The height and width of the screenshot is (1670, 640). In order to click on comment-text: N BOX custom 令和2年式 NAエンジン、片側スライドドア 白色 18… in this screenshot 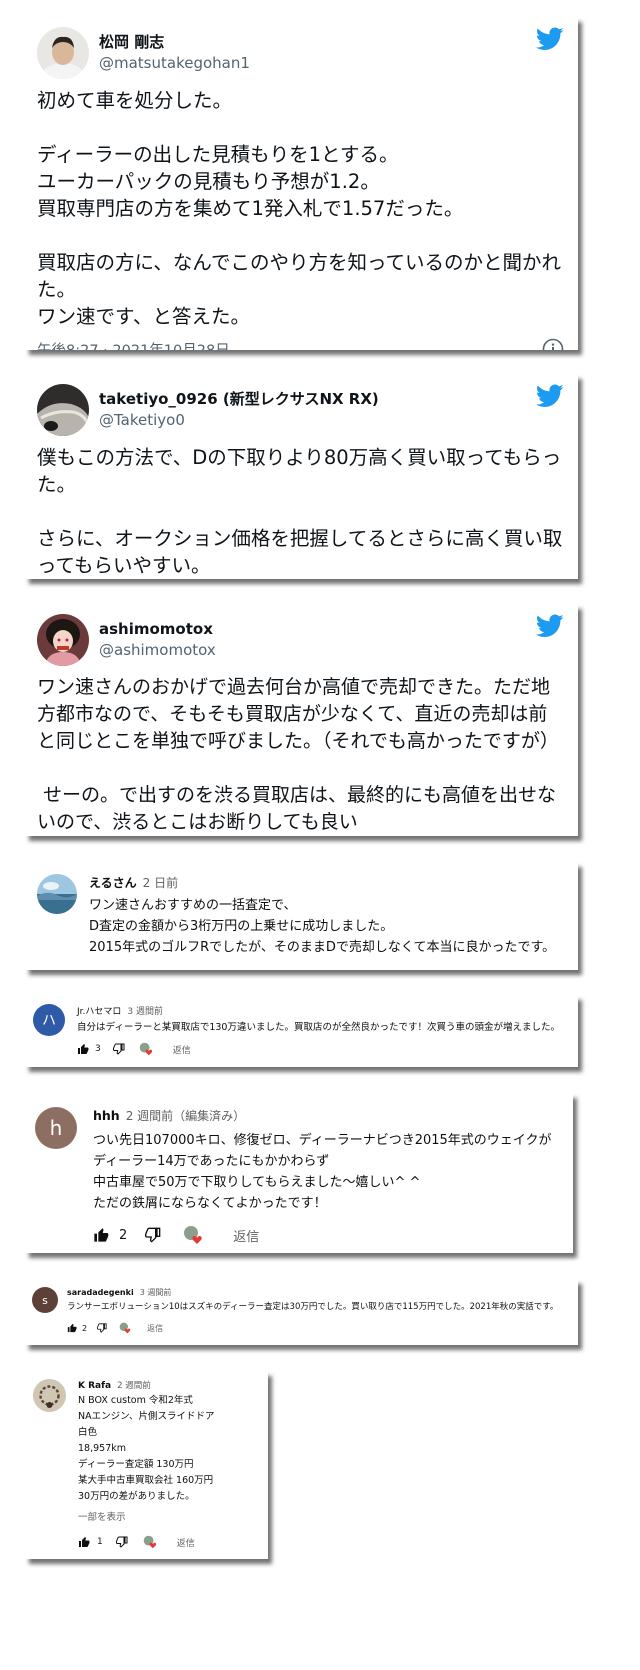, I will do `click(146, 1448)`.